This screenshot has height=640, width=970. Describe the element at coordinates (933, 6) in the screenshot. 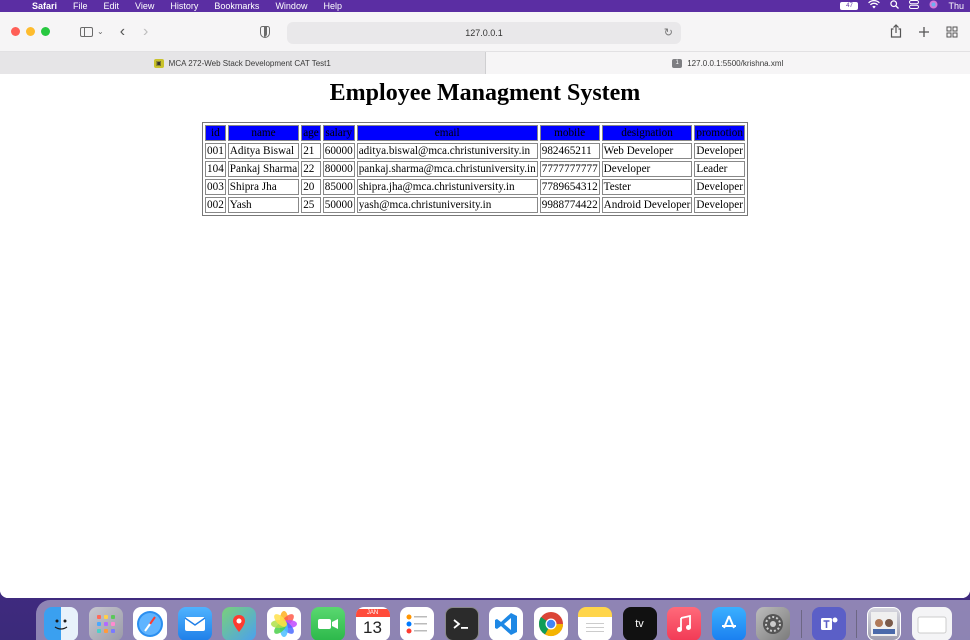

I see `siri-icon` at that location.